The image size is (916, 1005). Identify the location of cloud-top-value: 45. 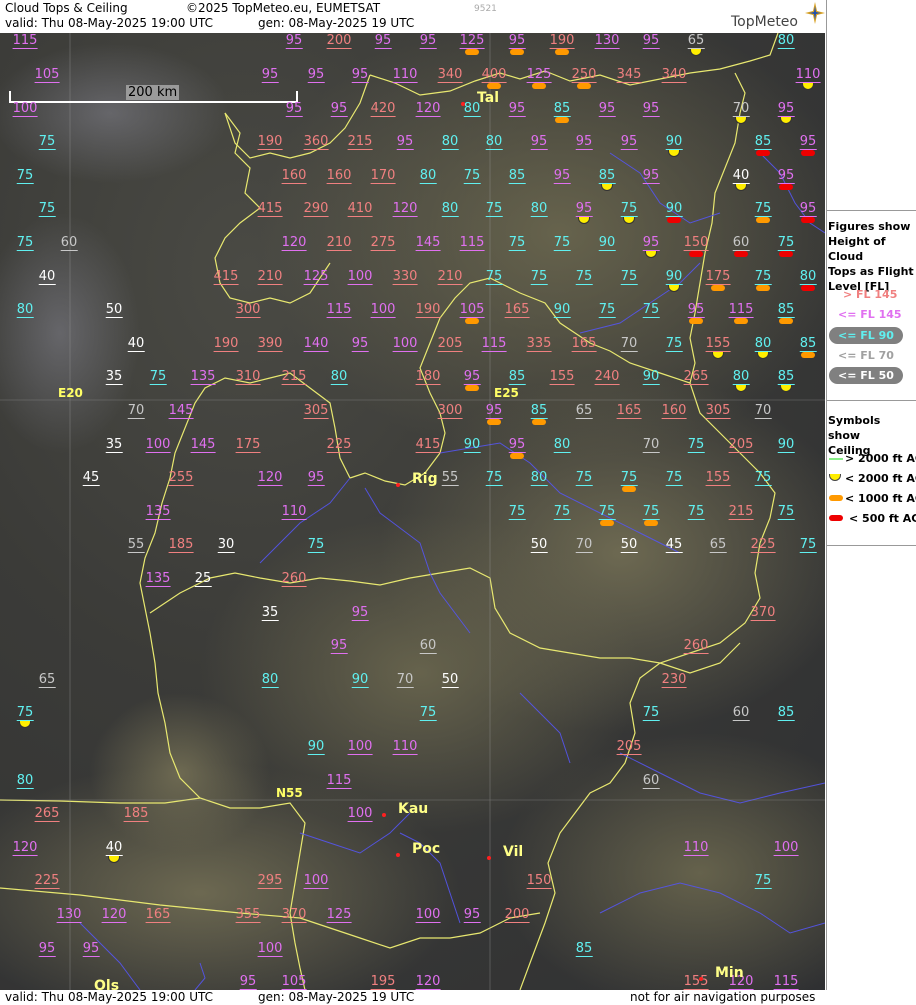
(674, 545).